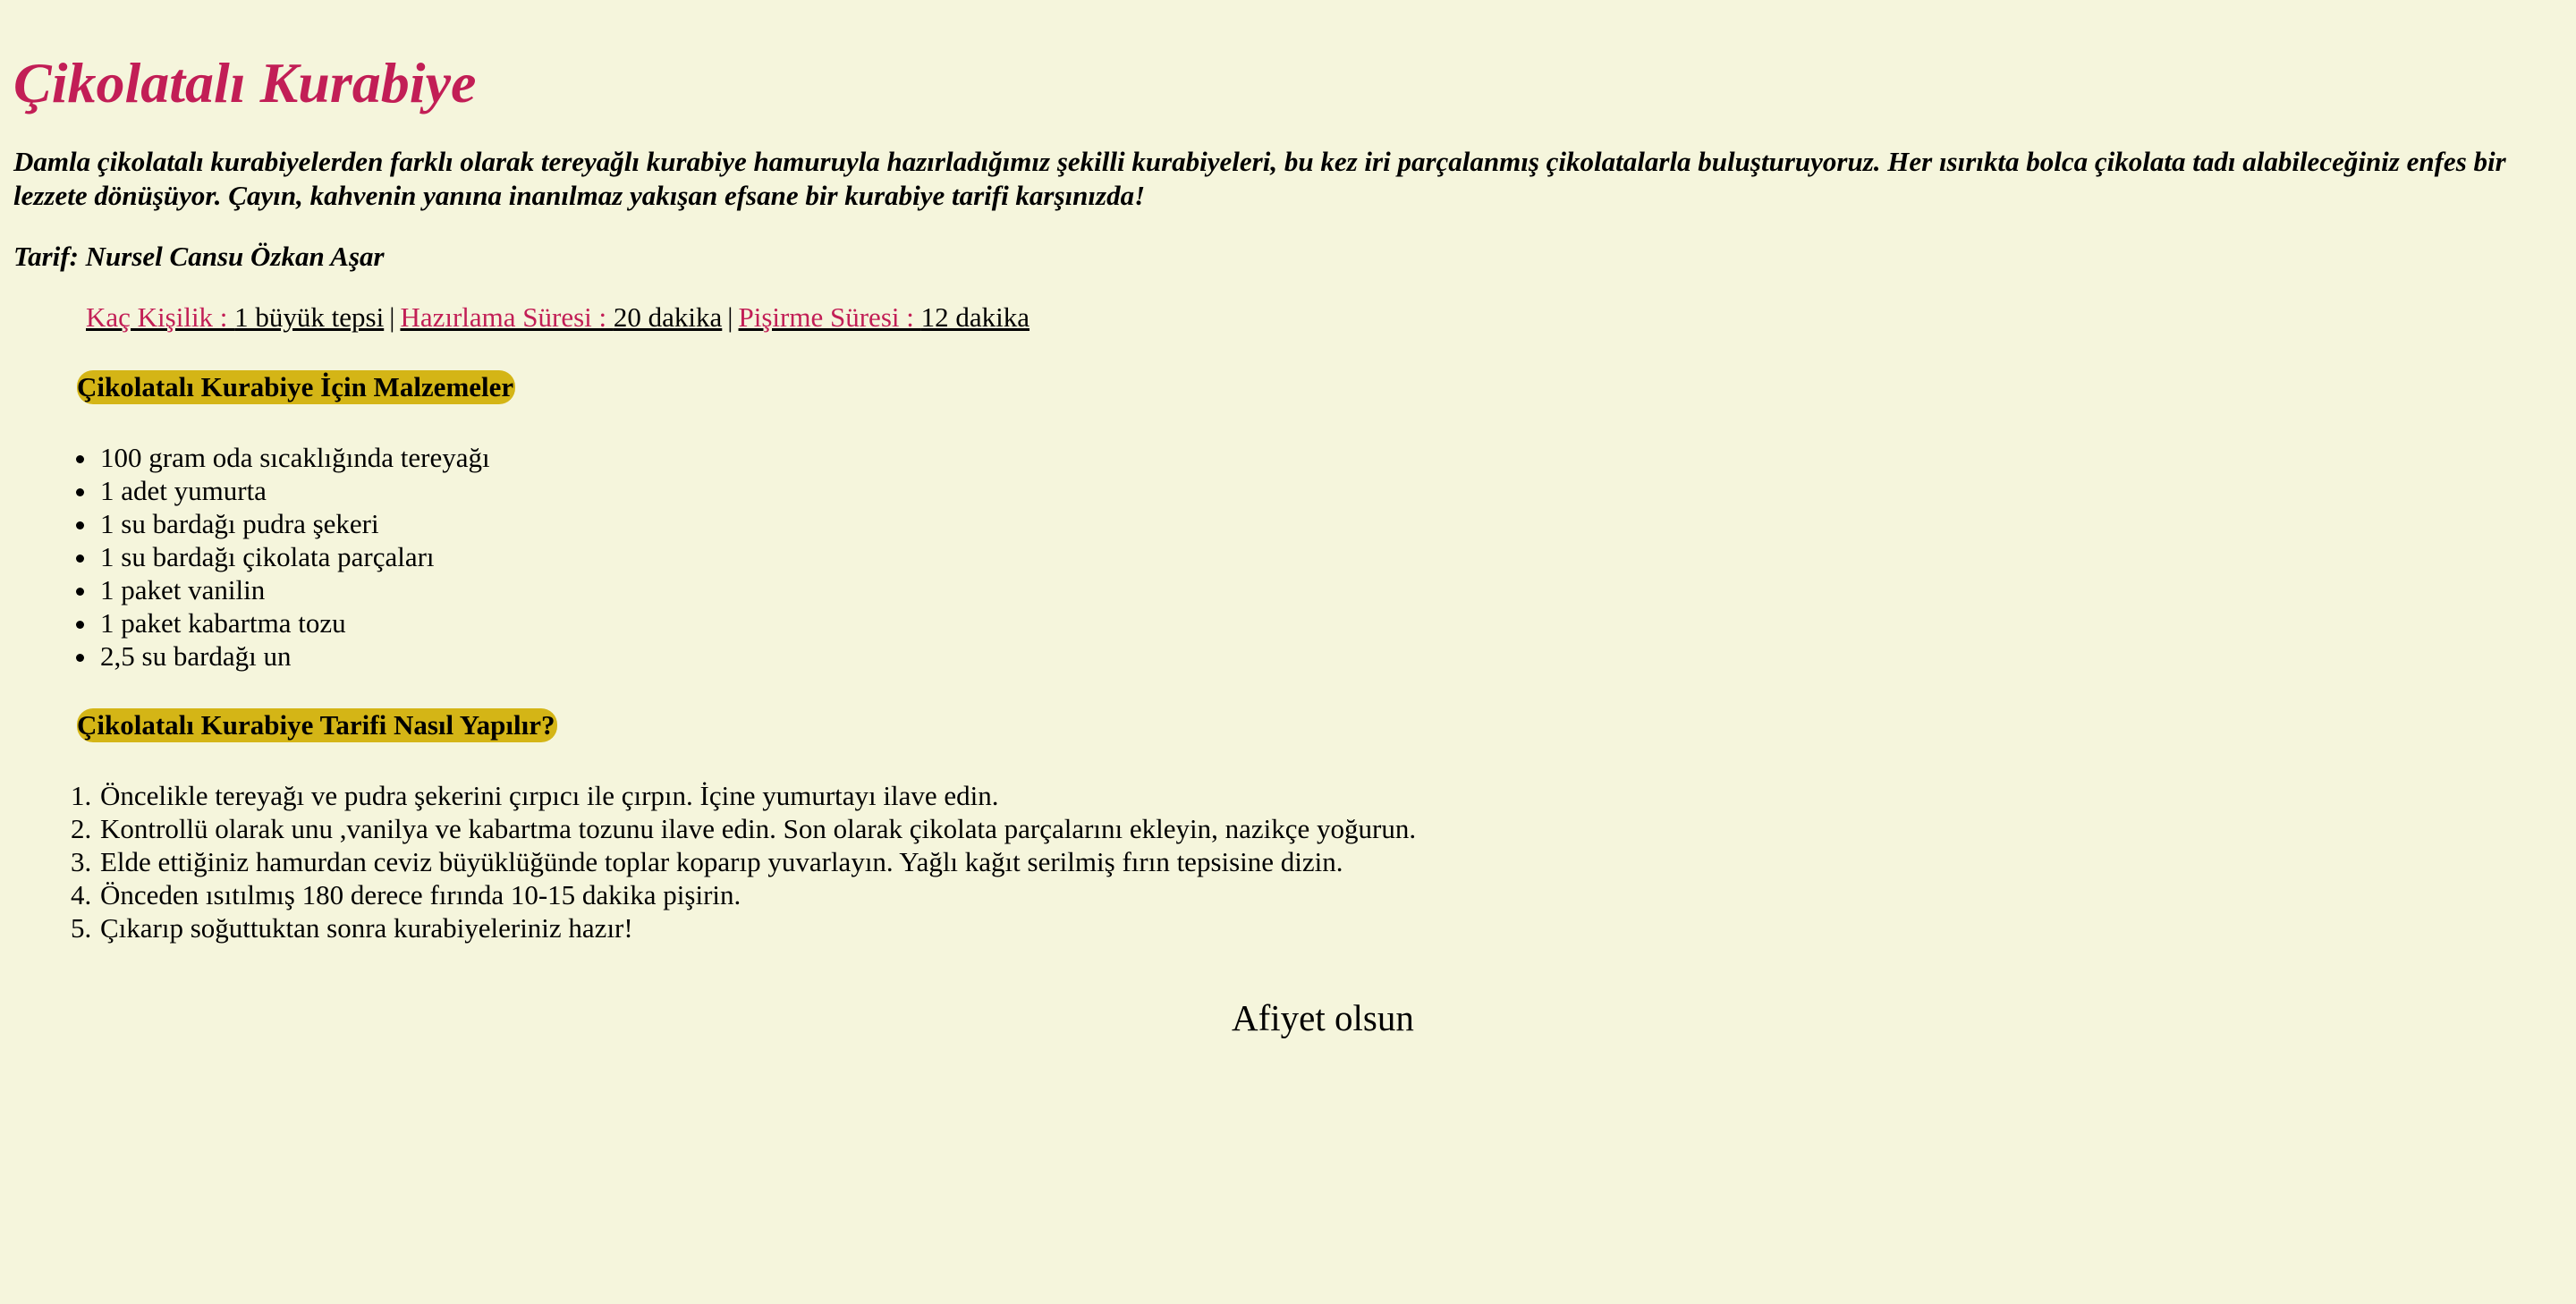  I want to click on ingredients-section: Çikolatalı Kurabiye İçin Malzemeler, so click(1326, 387).